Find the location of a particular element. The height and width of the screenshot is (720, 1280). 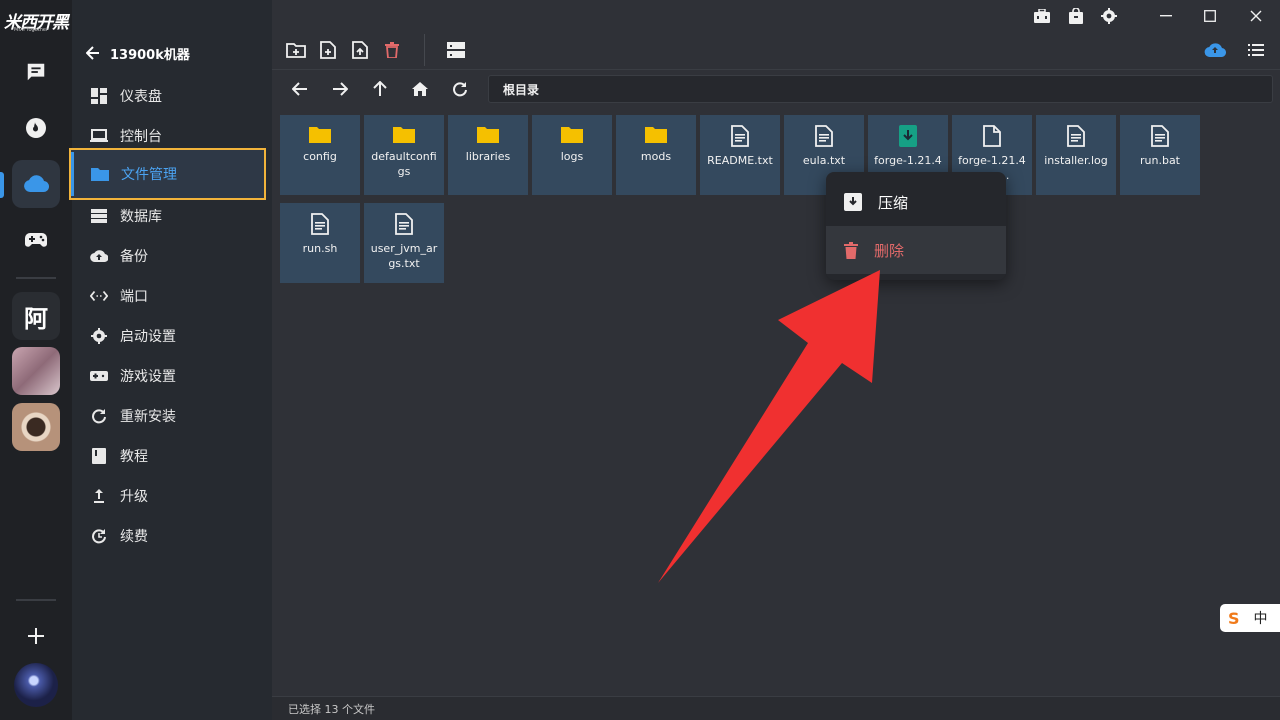

new-file-icon is located at coordinates (328, 50).